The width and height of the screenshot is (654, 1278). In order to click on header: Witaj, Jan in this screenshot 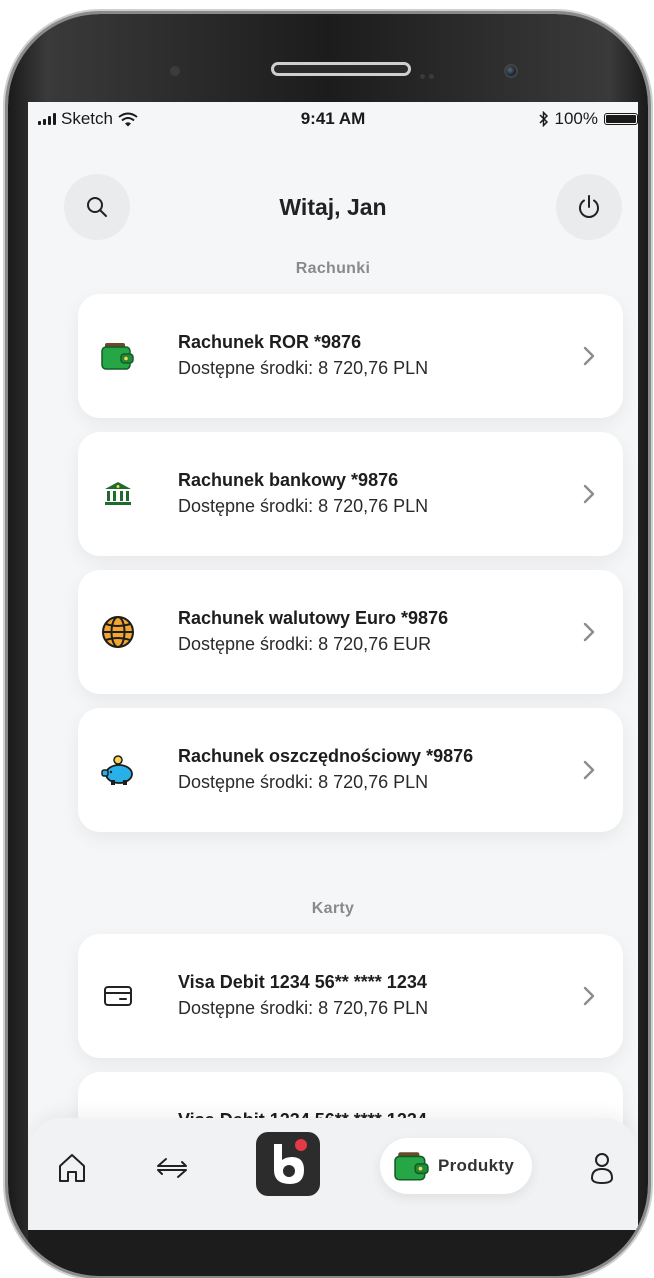, I will do `click(333, 195)`.